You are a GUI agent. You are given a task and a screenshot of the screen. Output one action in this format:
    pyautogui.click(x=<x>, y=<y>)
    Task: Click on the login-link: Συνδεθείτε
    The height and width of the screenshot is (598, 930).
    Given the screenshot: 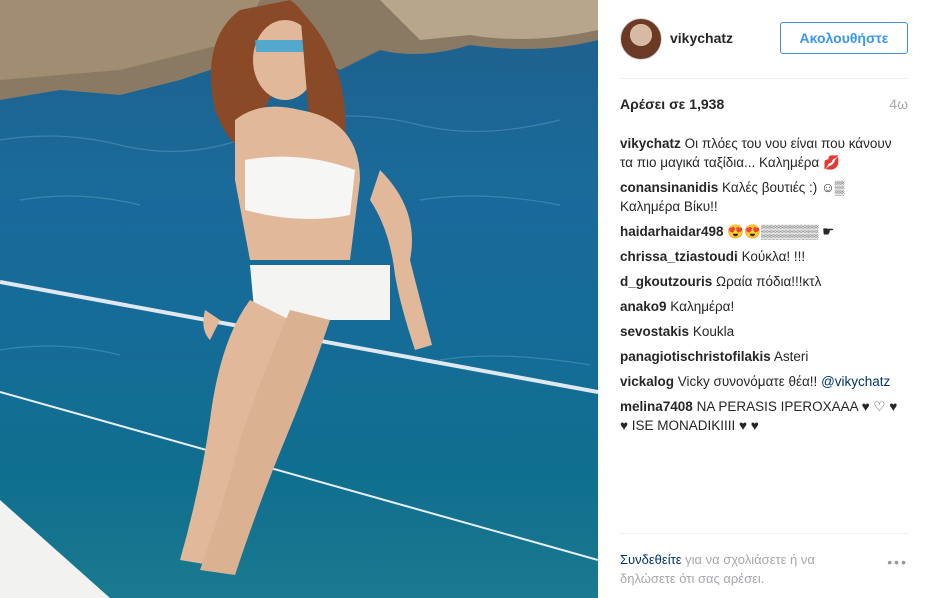 What is the action you would take?
    pyautogui.click(x=651, y=559)
    